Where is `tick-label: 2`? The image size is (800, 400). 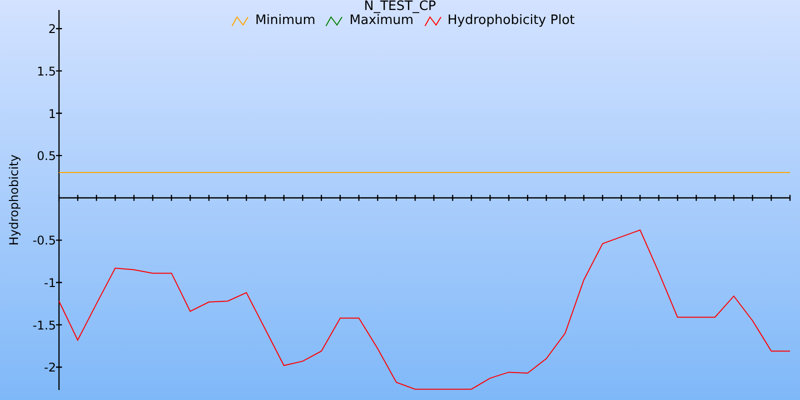 tick-label: 2 is located at coordinates (52, 29).